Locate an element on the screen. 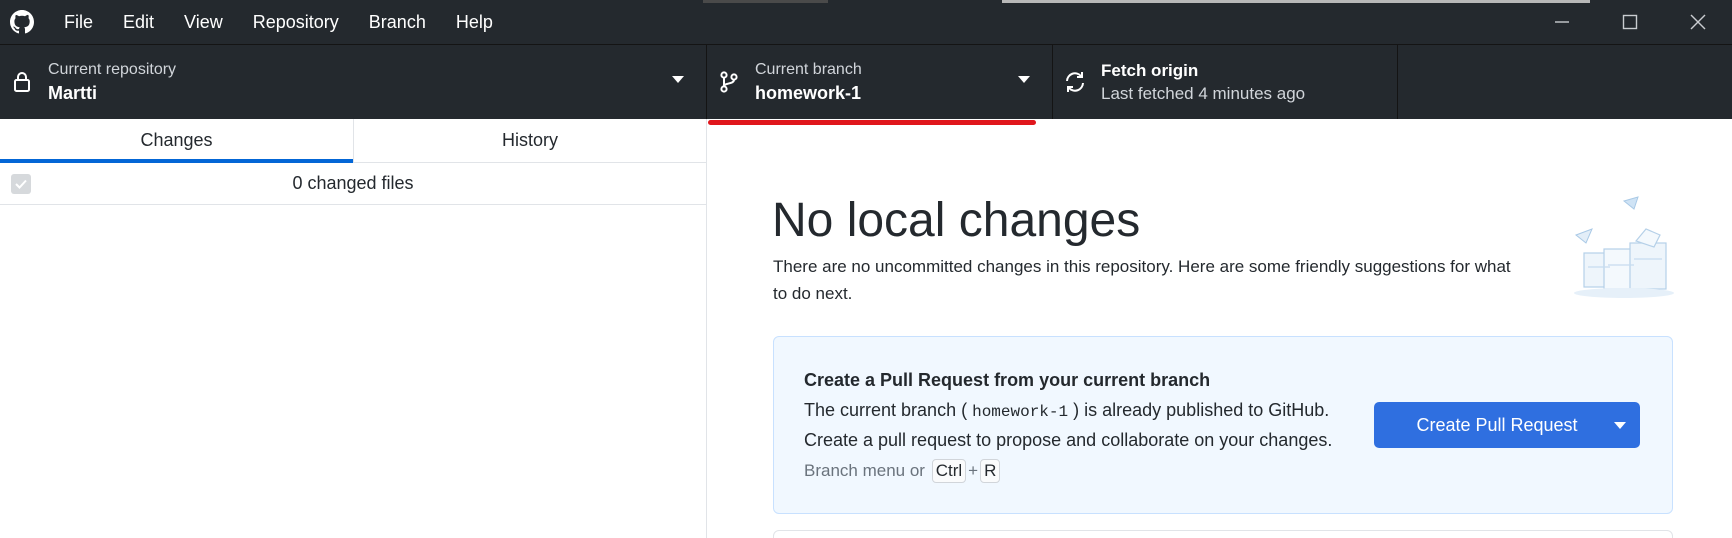 The width and height of the screenshot is (1732, 538). minimize-icon is located at coordinates (1562, 22).